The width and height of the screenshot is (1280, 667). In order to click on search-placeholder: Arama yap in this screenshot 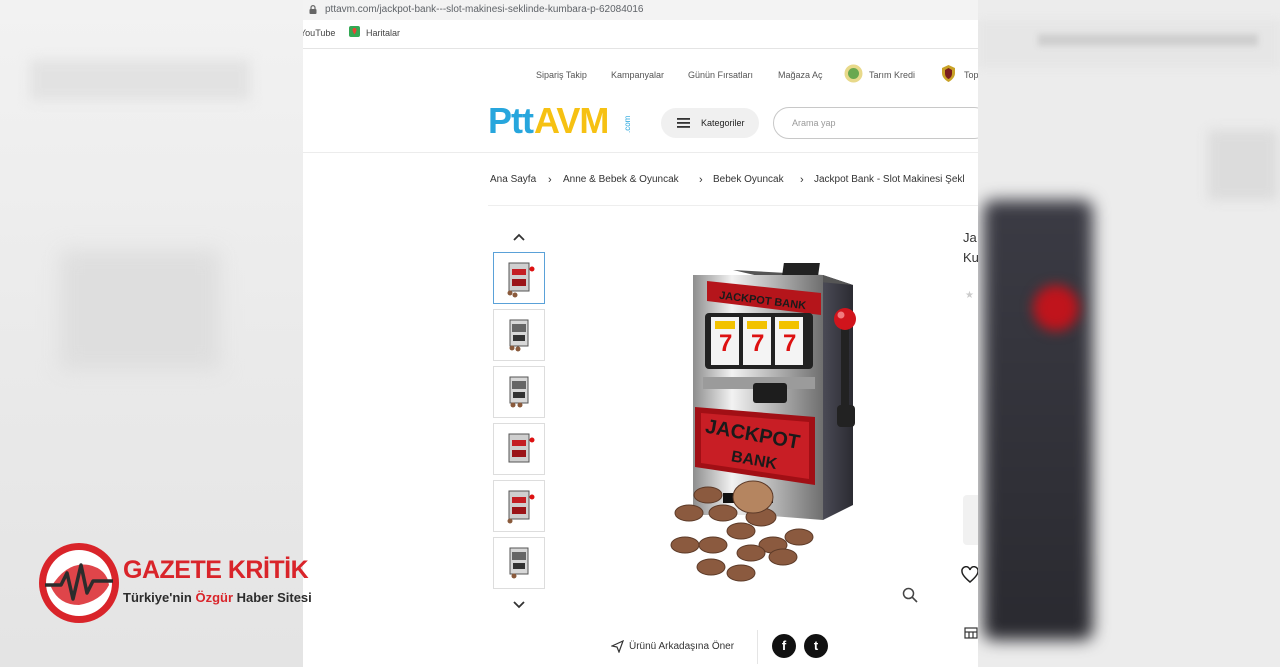, I will do `click(814, 123)`.